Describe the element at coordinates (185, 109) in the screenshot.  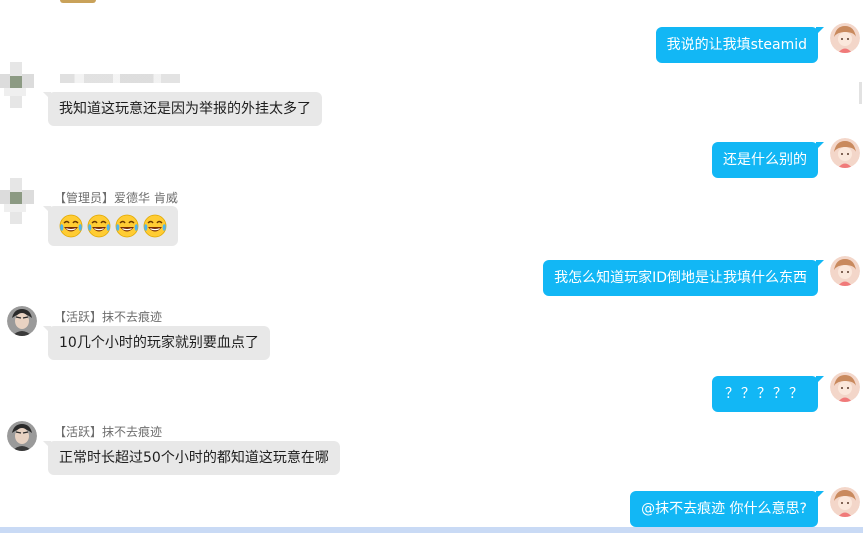
I see `message-text: 我知道这玩意还是因为举报的外挂太多了` at that location.